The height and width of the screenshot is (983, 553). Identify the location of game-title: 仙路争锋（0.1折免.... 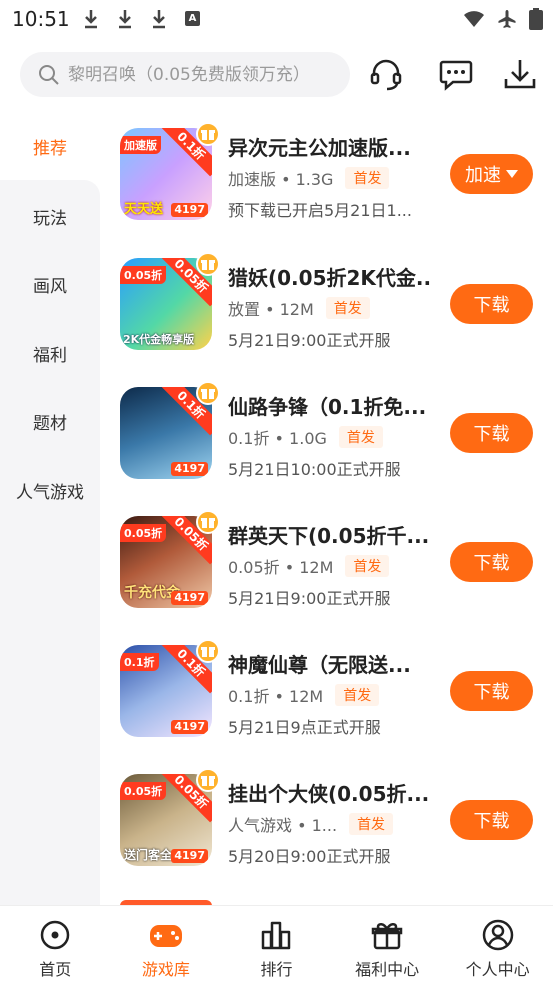
(327, 407).